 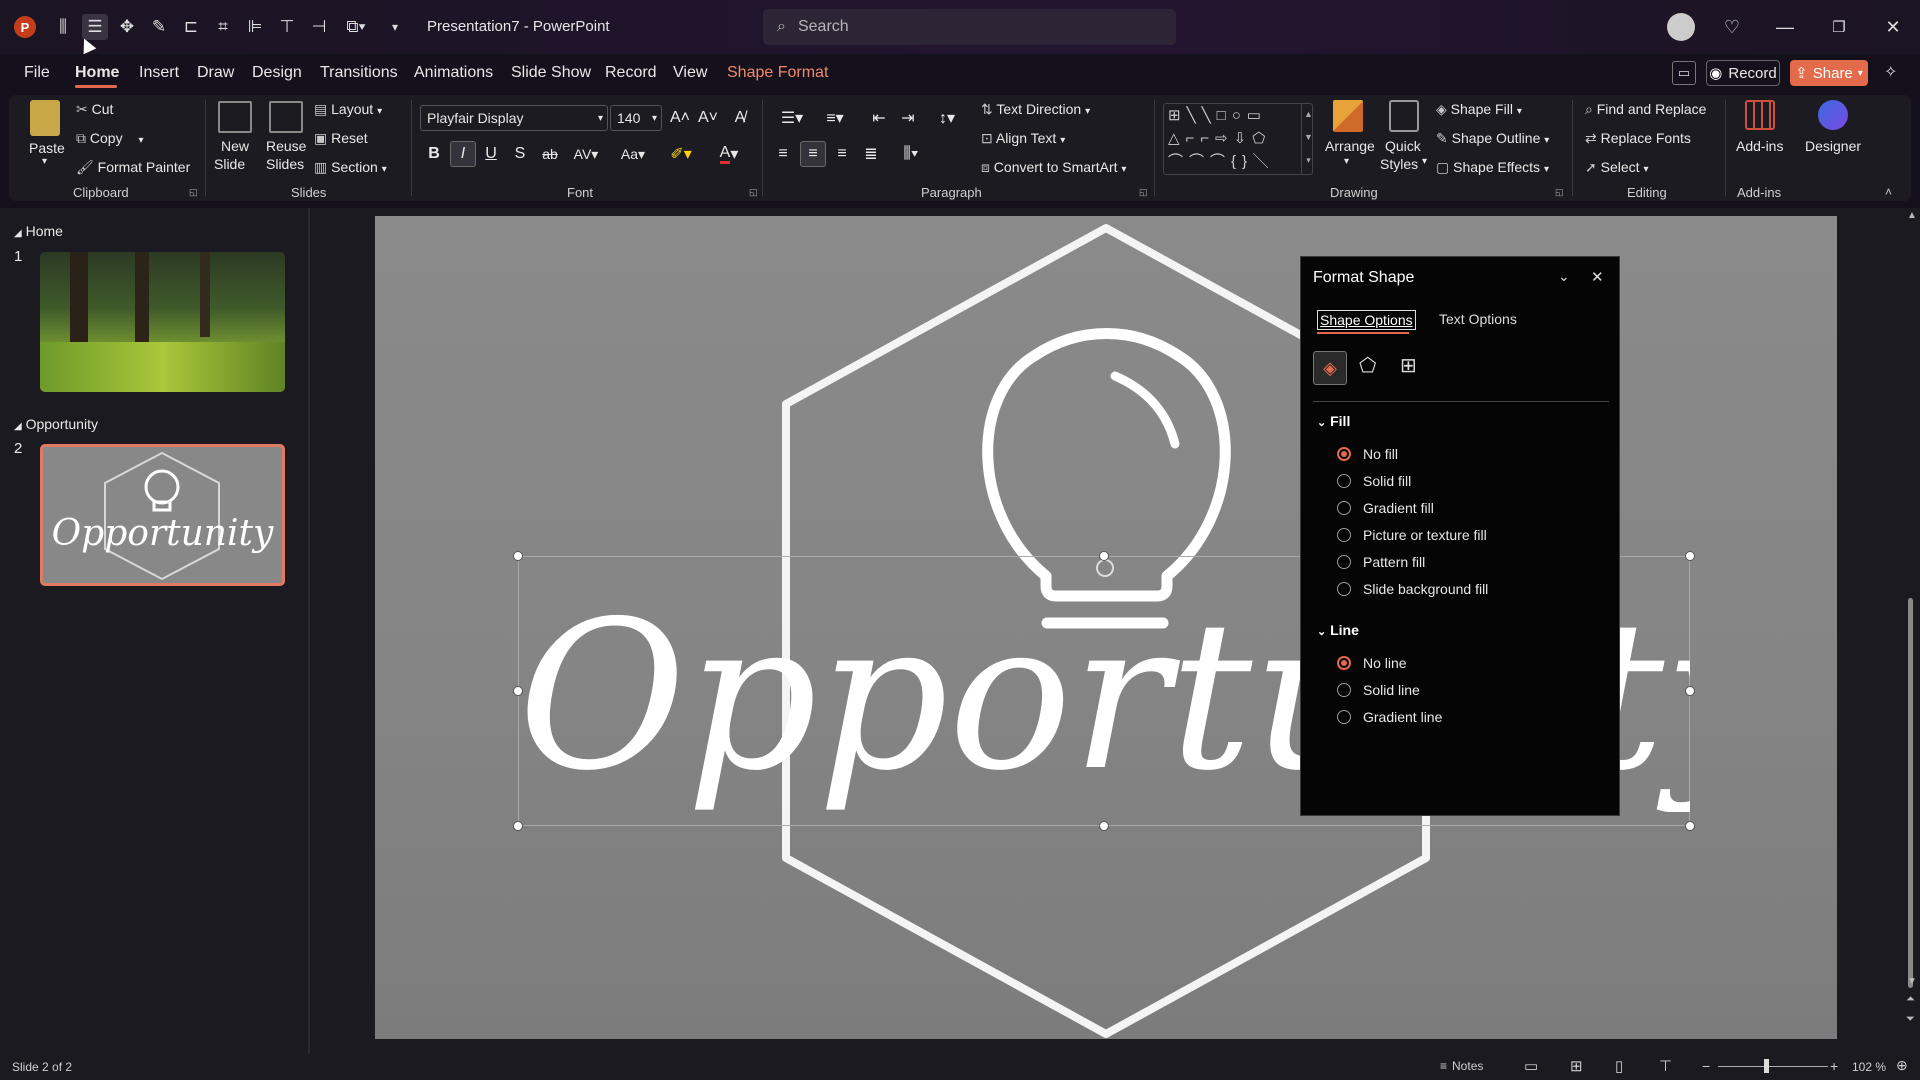 What do you see at coordinates (94, 109) in the screenshot?
I see `cut-button: ✂ Cut` at bounding box center [94, 109].